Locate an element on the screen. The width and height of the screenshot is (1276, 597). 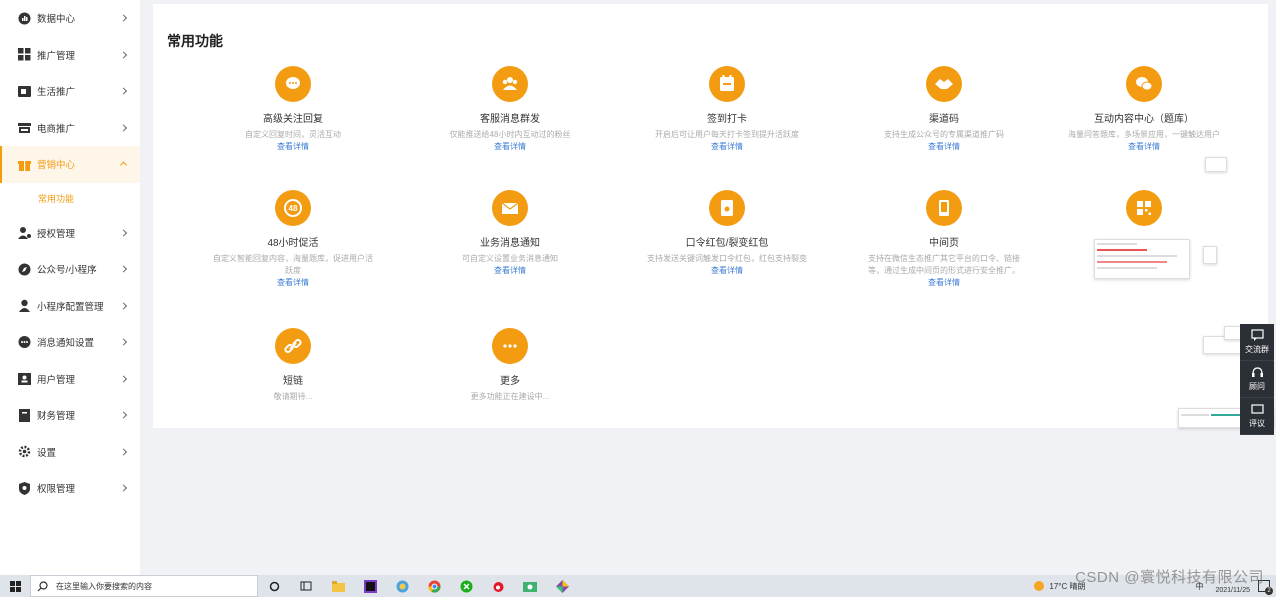
link-icon is located at coordinates (293, 346).